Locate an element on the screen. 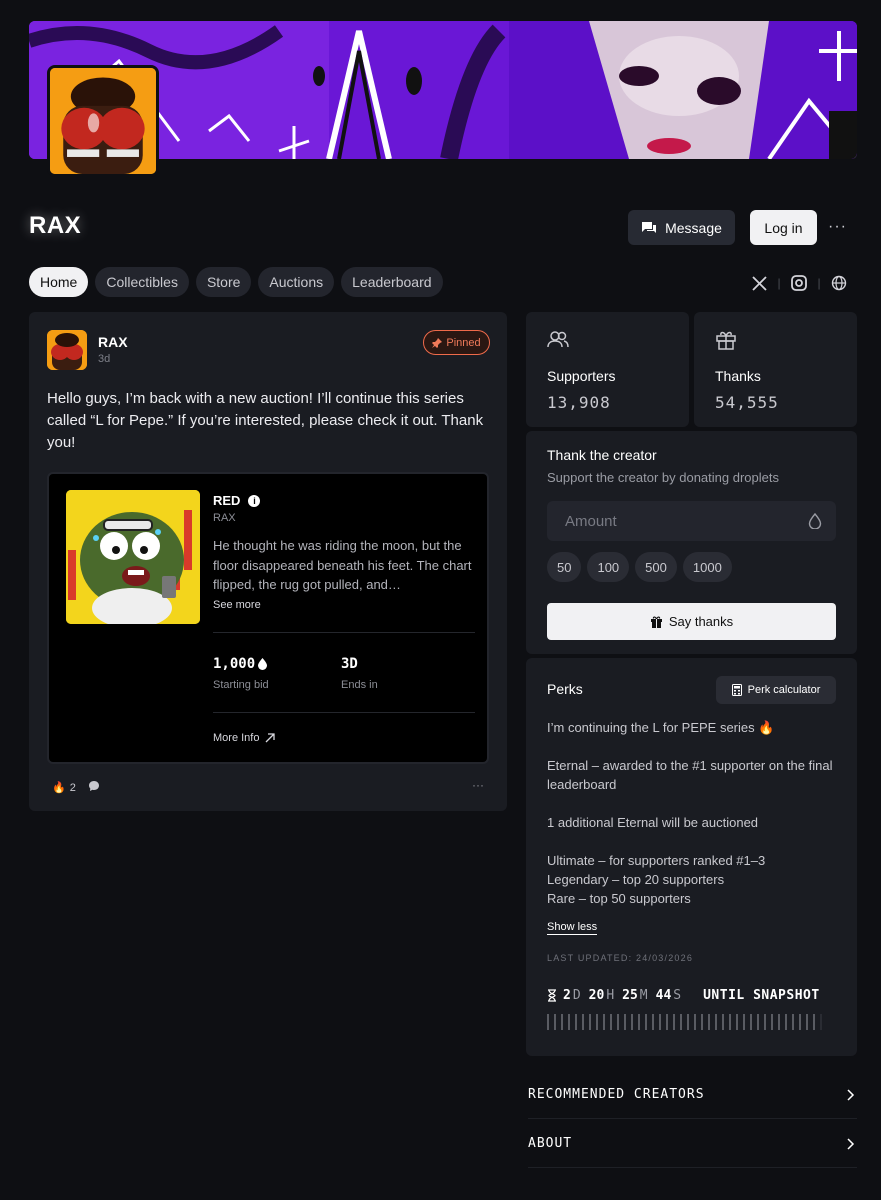  last-updated: LAST UPDATED: 24/03/2026 is located at coordinates (620, 958).